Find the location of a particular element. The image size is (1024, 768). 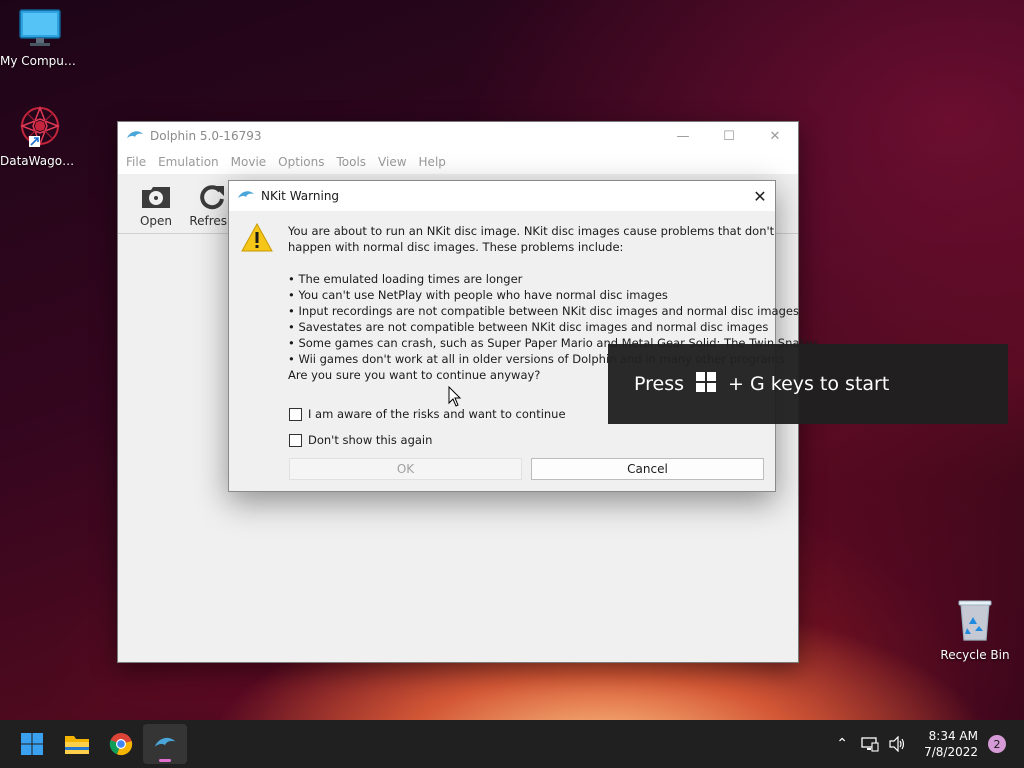

taskbar: ⌃ 8:34 AM 7/8/2022 2 is located at coordinates (512, 744).